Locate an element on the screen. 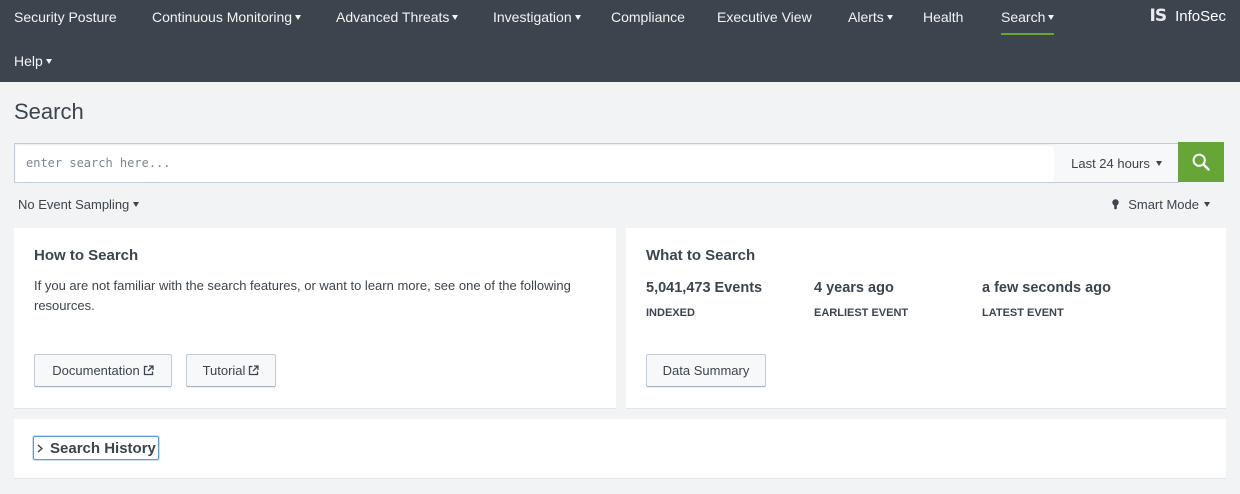 This screenshot has width=1240, height=494. button-label: Tutorial is located at coordinates (224, 370).